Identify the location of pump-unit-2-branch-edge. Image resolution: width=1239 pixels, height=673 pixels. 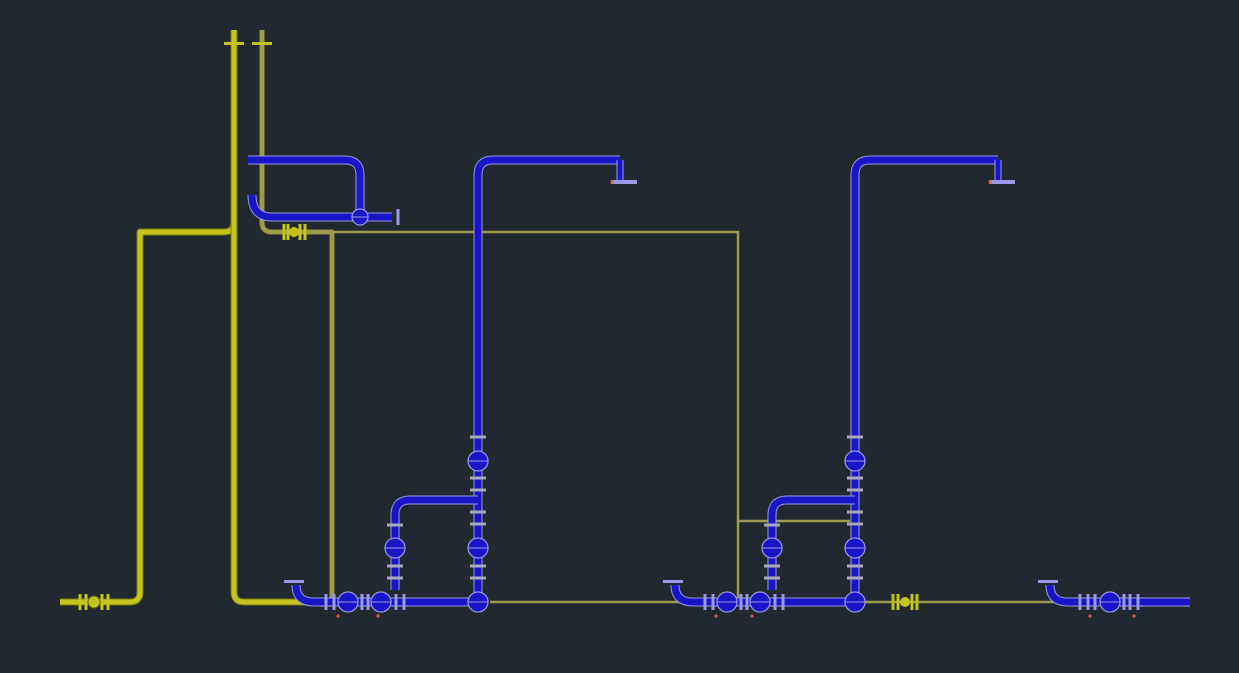
(811, 542).